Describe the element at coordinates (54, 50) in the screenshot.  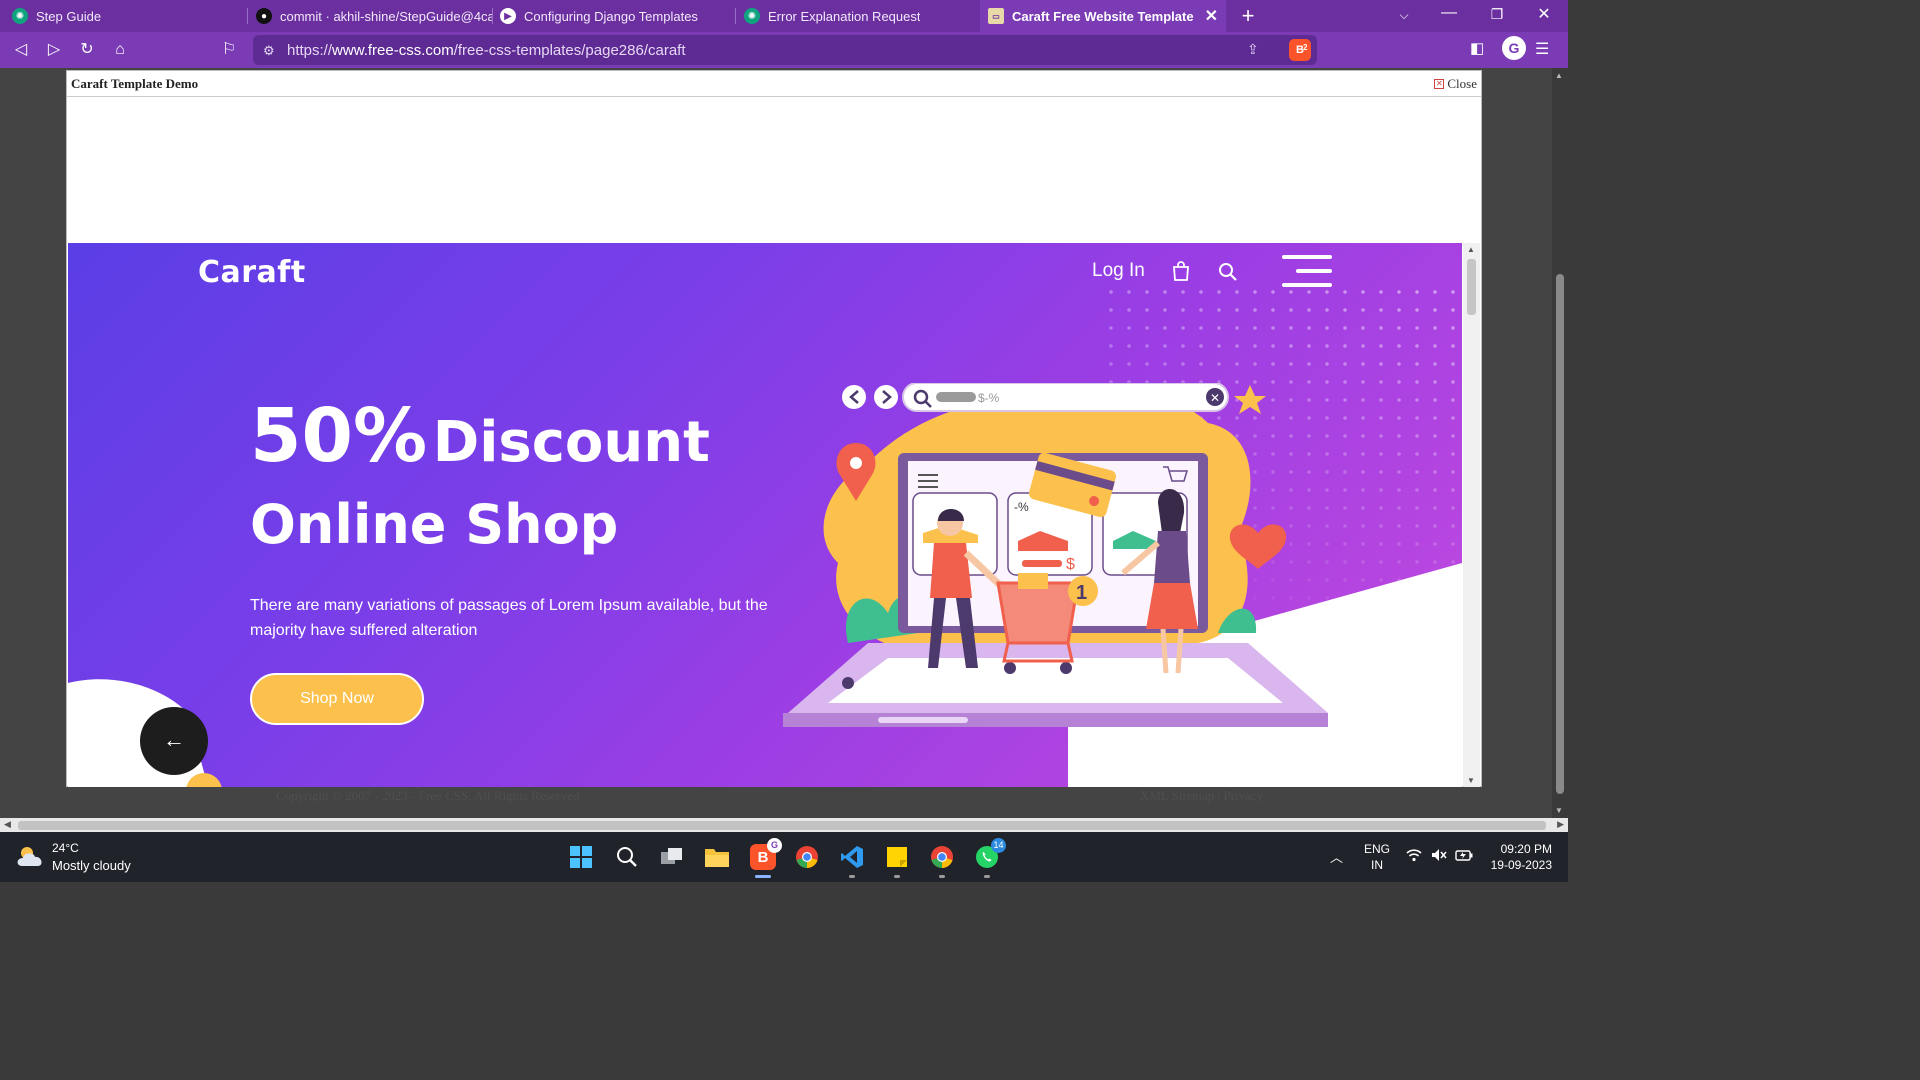
I see `forward-icon: ▷` at that location.